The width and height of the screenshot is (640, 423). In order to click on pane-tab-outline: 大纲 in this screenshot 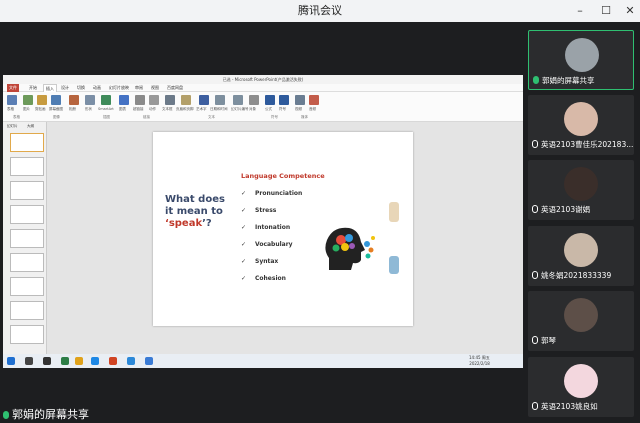, I will do `click(30, 126)`.